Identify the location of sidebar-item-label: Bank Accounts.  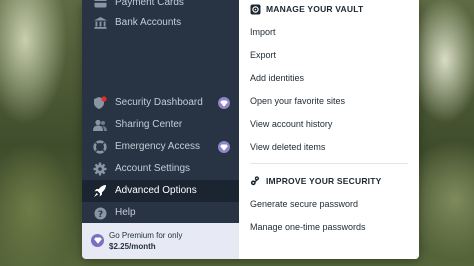
(148, 22).